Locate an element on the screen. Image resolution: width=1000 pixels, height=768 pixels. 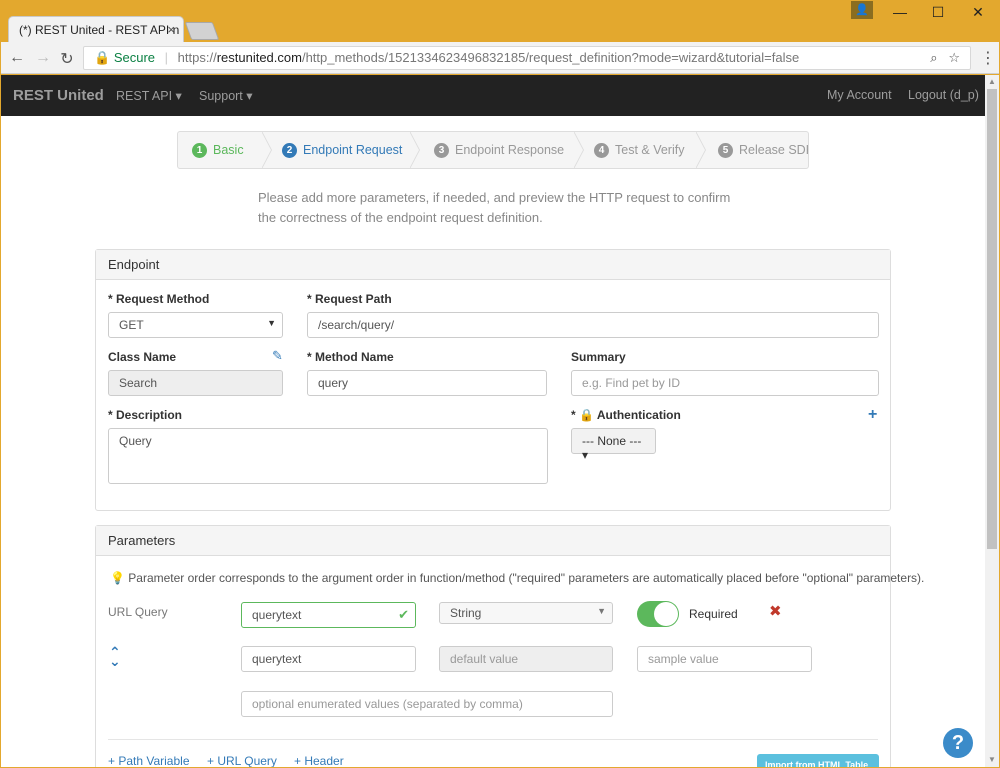
param-name-input: querytext ✔ is located at coordinates (328, 615).